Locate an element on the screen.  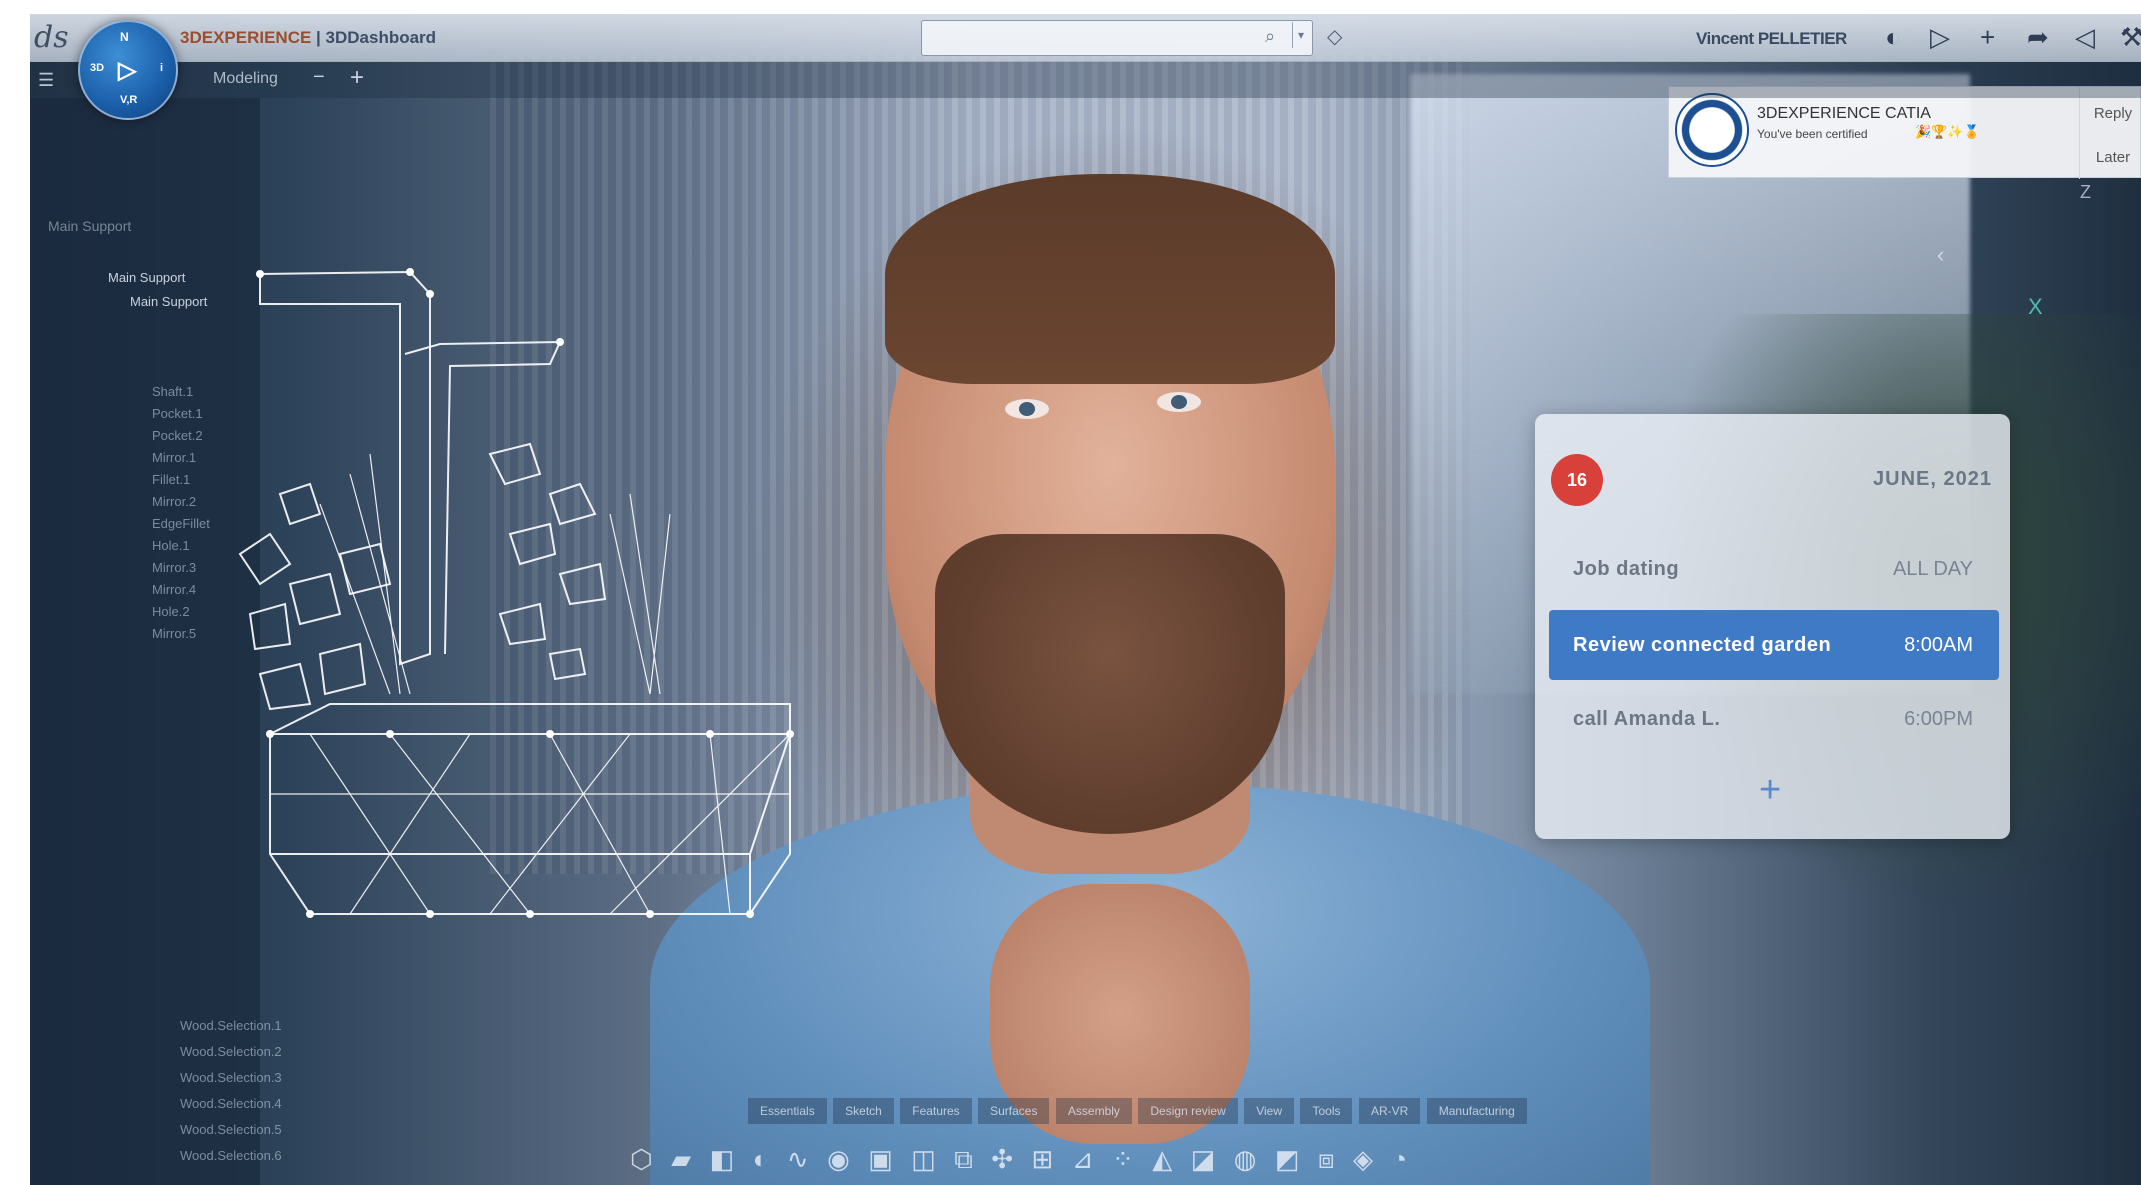
tree-item: Wood.Selection.4 is located at coordinates (231, 1103).